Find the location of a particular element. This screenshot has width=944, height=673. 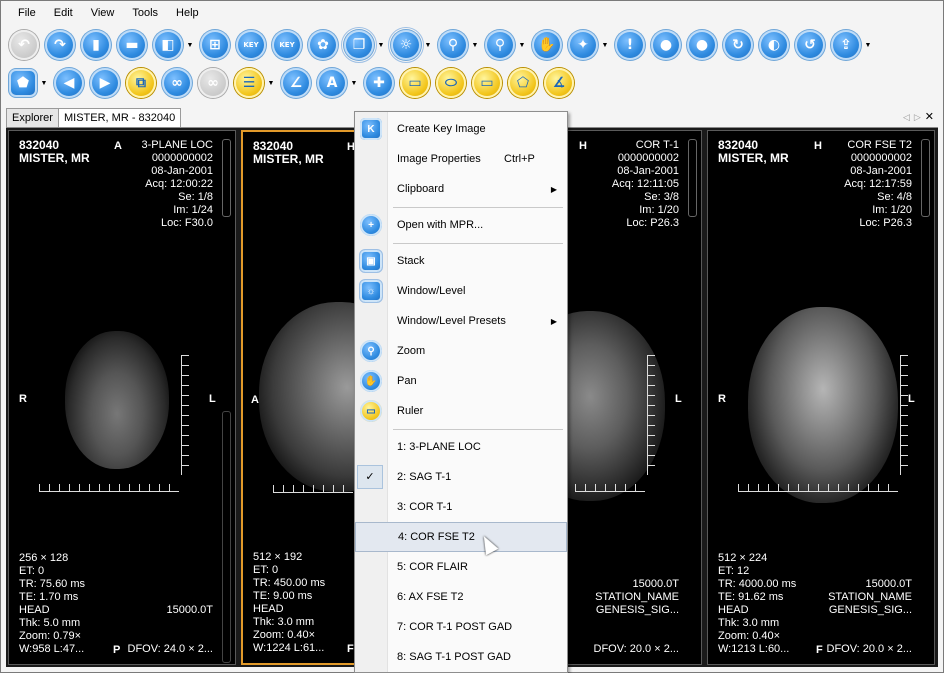

protractor-icon: ∡ is located at coordinates (559, 83).